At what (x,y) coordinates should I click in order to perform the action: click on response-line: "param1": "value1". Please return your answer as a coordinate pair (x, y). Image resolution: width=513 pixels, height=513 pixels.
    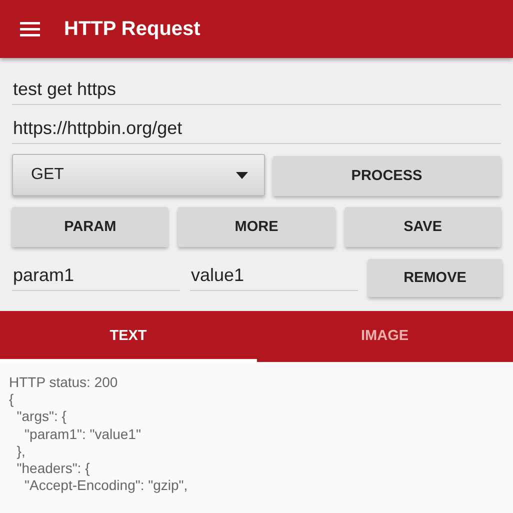
    Looking at the image, I should click on (82, 434).